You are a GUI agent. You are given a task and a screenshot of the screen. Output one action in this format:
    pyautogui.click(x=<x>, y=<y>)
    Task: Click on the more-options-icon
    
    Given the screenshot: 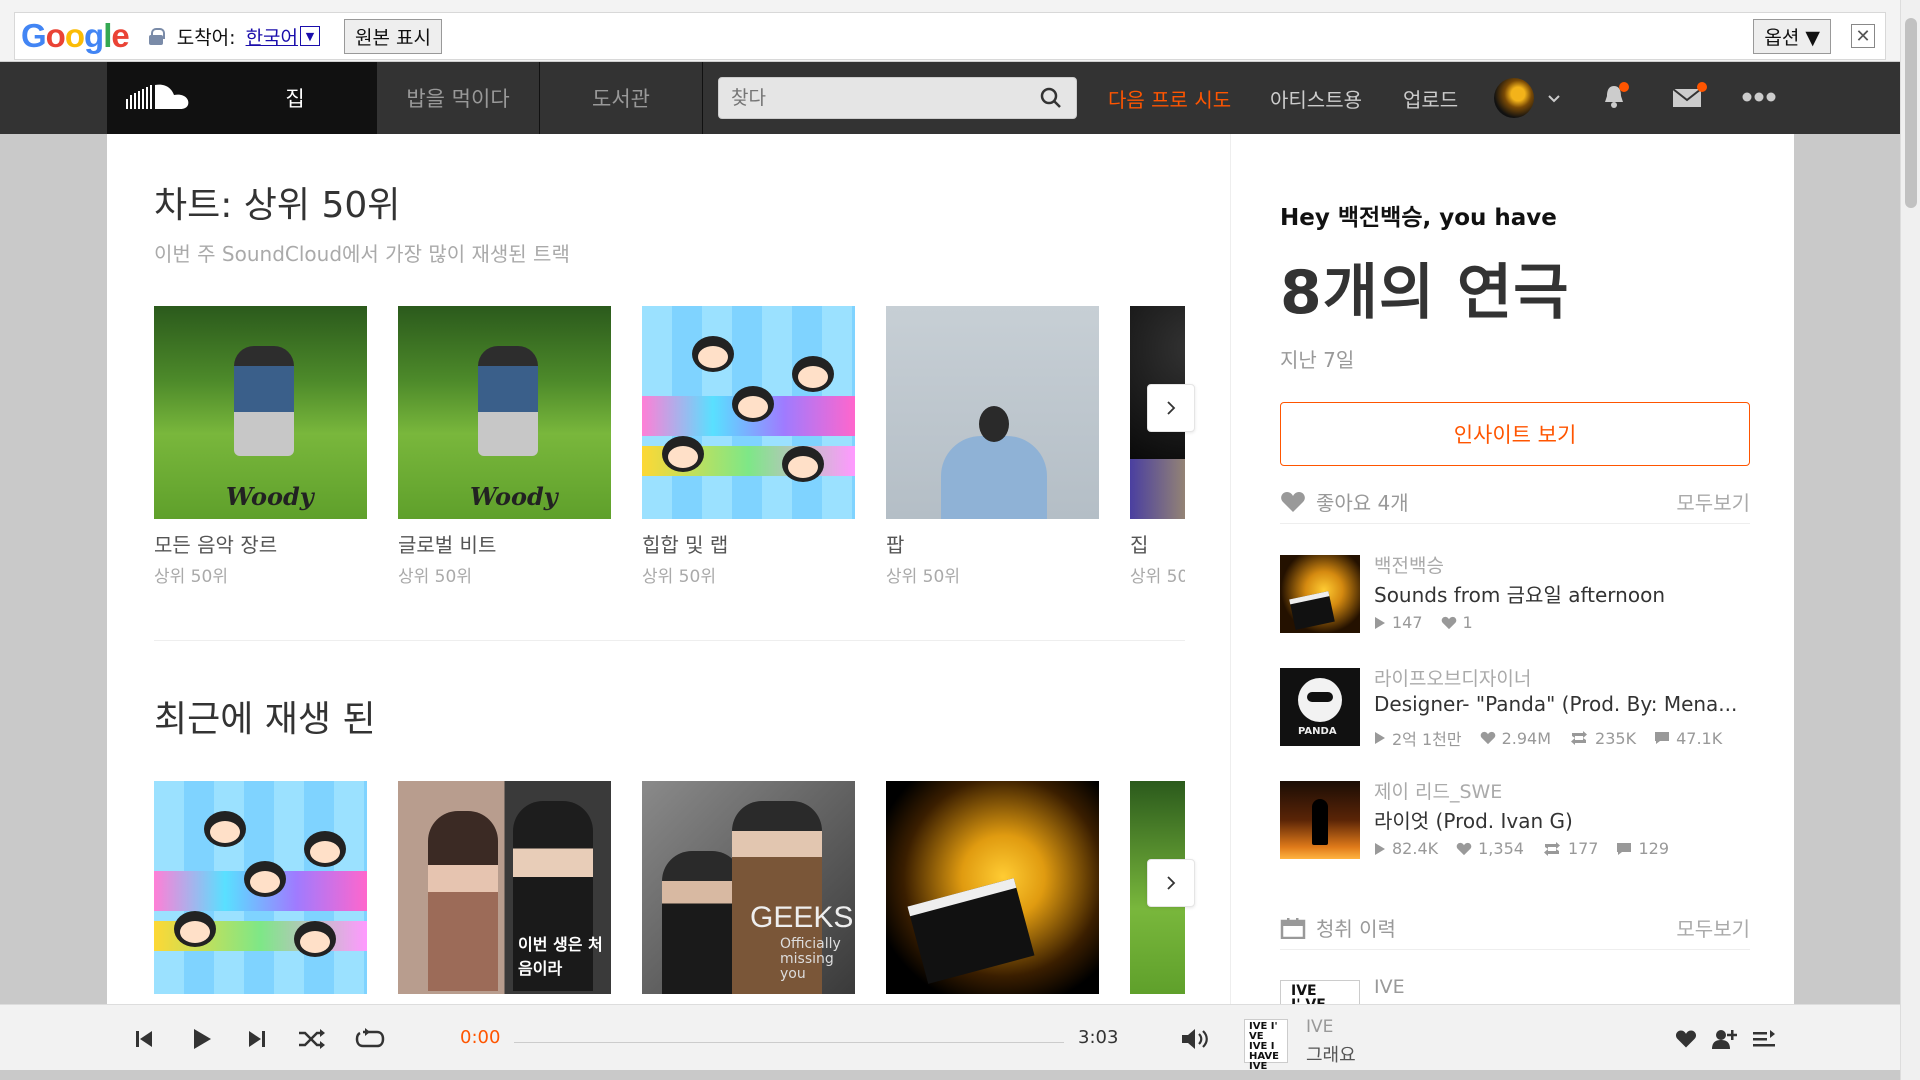 What is the action you would take?
    pyautogui.click(x=1759, y=97)
    